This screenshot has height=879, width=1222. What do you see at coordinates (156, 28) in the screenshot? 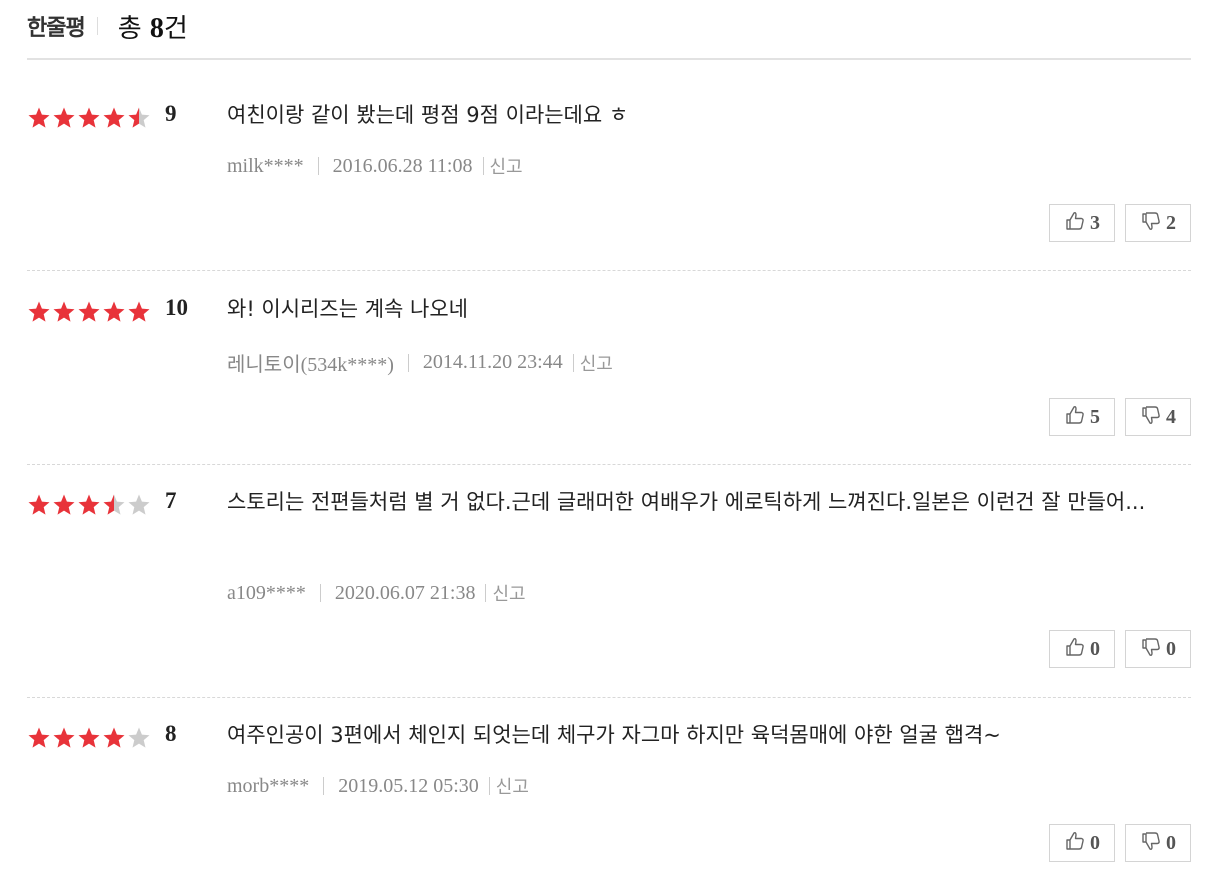
I see `total-number: 8` at bounding box center [156, 28].